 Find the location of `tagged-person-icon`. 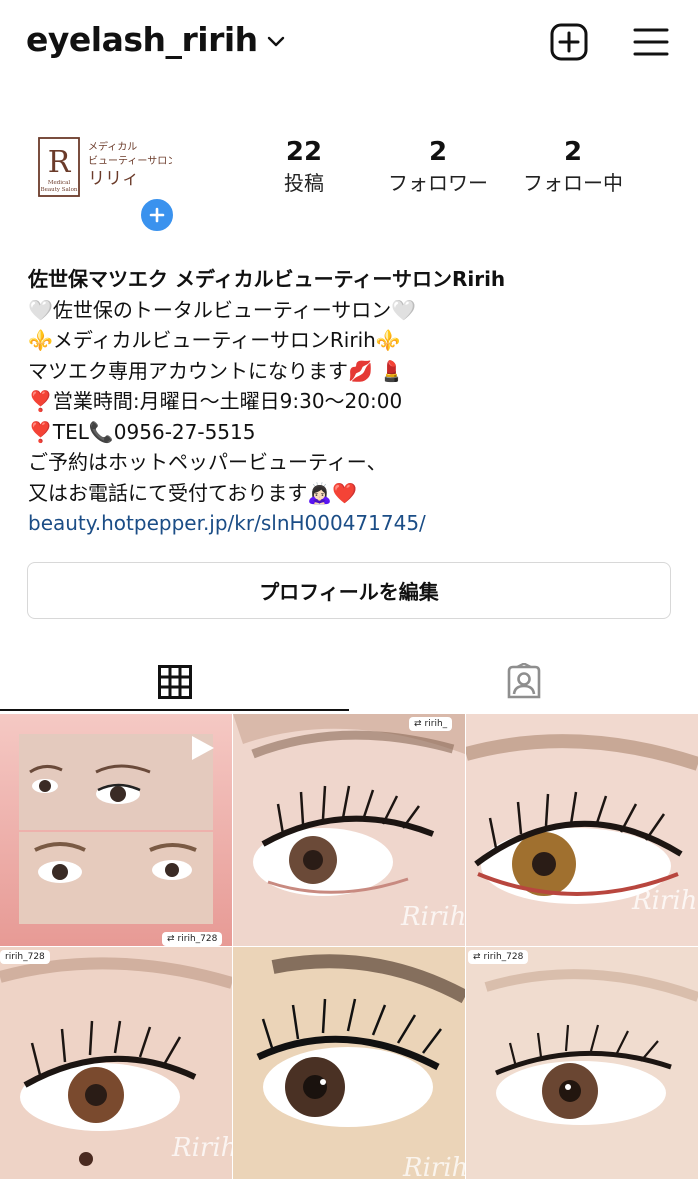

tagged-person-icon is located at coordinates (523, 681).